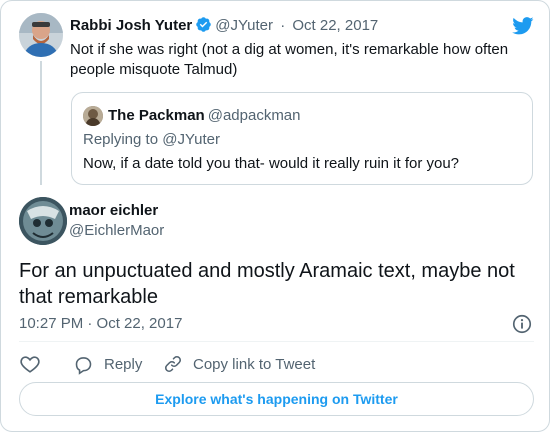 Image resolution: width=550 pixels, height=432 pixels. What do you see at coordinates (151, 139) in the screenshot?
I see `replying-to: Replying to @JYuter` at bounding box center [151, 139].